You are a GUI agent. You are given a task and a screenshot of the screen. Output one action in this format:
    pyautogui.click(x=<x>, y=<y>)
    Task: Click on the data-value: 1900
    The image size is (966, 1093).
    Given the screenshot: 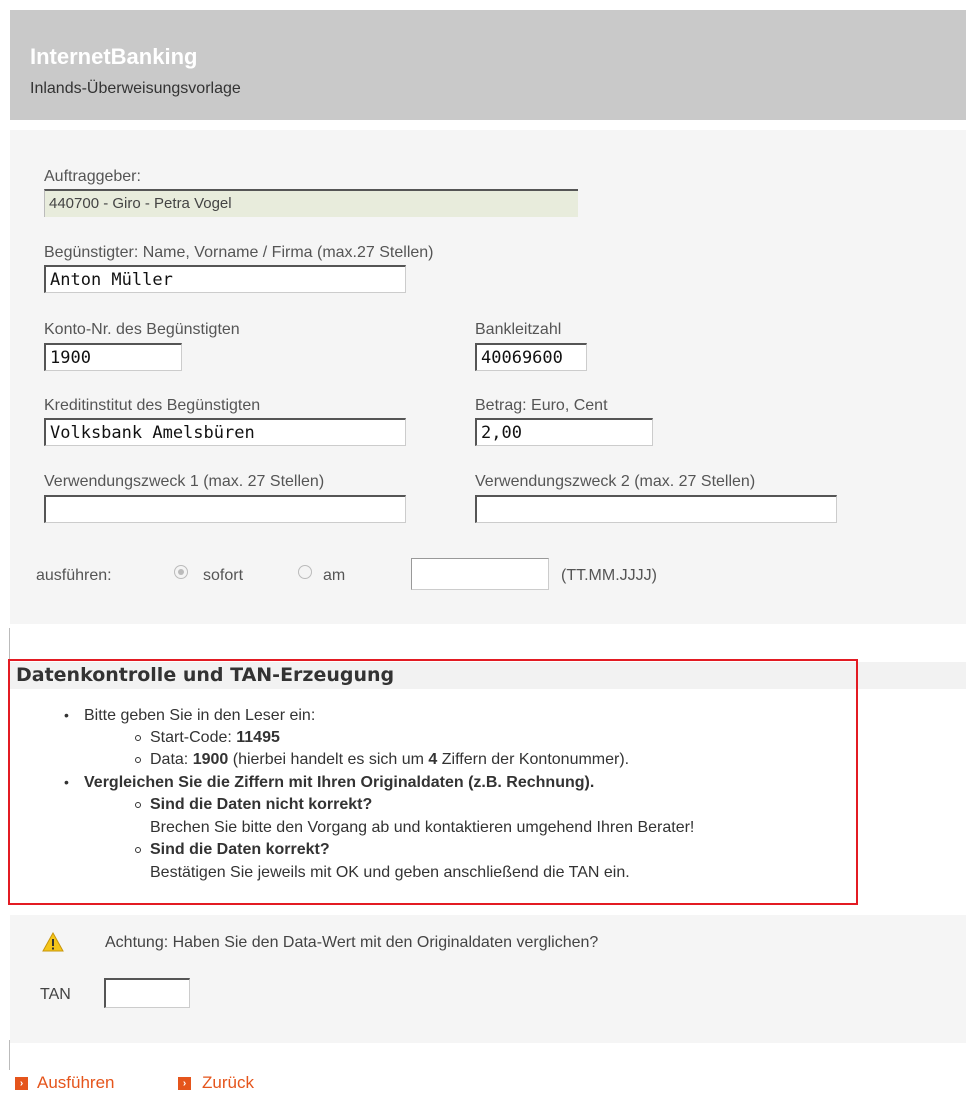 What is the action you would take?
    pyautogui.click(x=210, y=759)
    